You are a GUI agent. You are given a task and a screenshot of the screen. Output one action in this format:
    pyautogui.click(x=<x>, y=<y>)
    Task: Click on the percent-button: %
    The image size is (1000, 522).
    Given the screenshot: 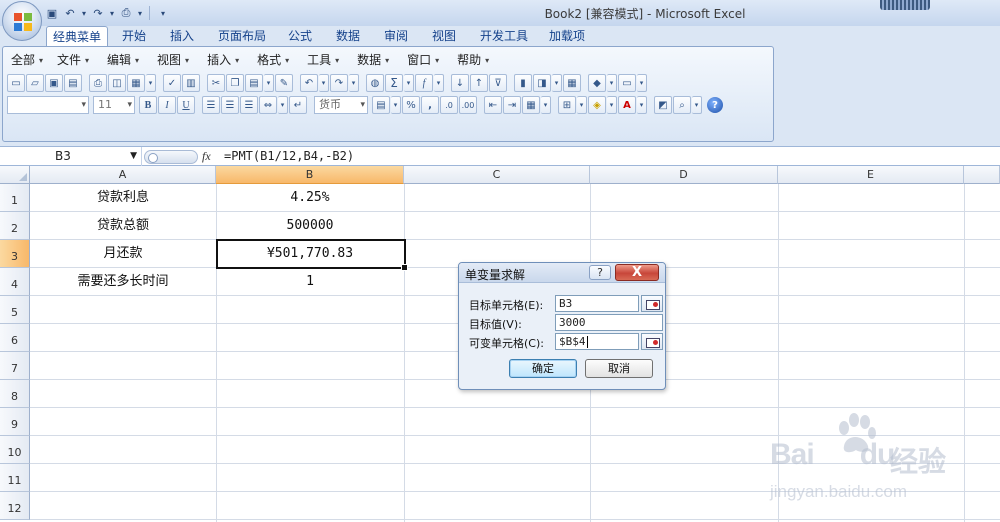 What is the action you would take?
    pyautogui.click(x=411, y=105)
    